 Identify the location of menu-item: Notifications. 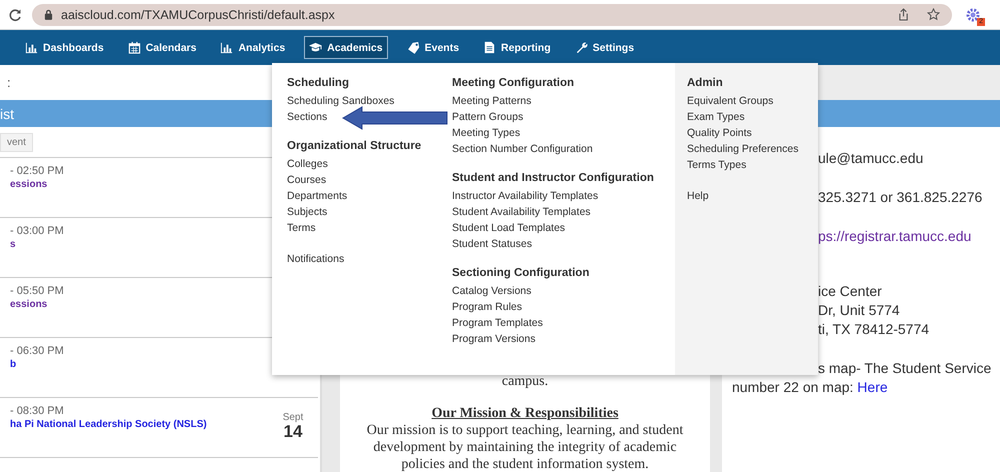
(315, 259).